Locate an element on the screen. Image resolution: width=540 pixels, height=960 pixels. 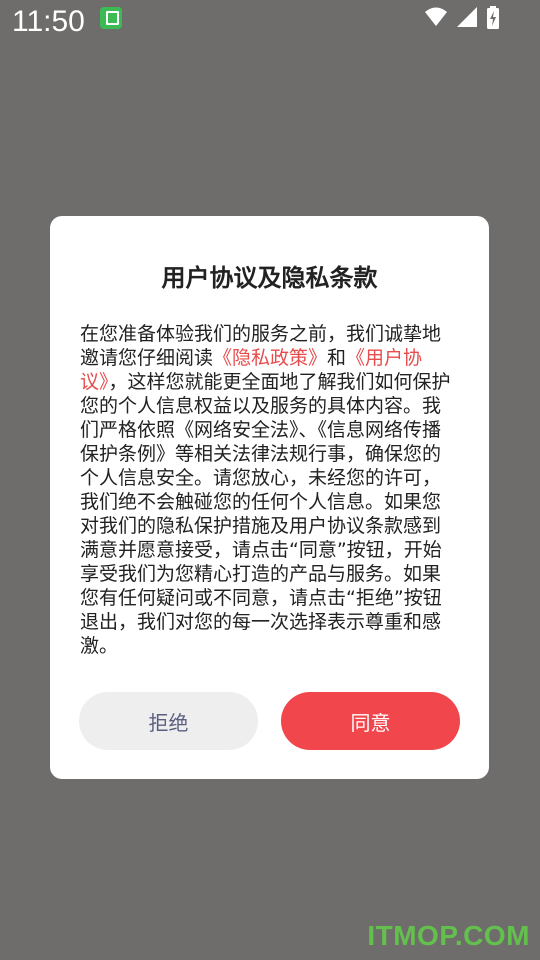
agree-button: 同意 is located at coordinates (370, 721).